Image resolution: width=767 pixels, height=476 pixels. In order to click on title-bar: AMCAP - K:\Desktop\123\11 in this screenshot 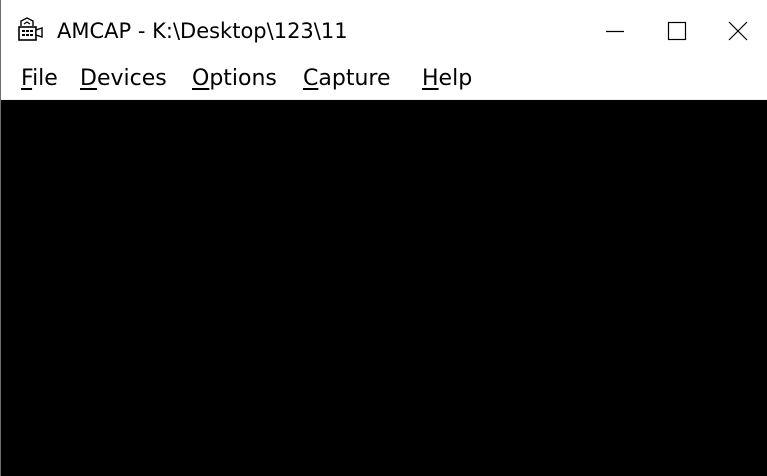, I will do `click(384, 31)`.